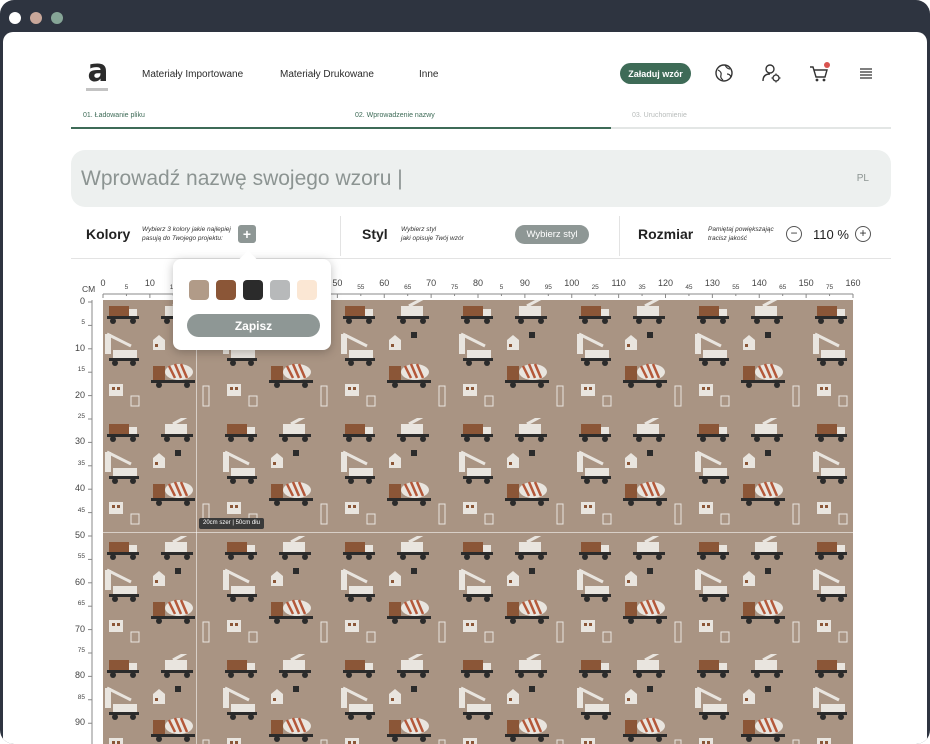 The image size is (930, 744). I want to click on ruler-left-tick-label: 10, so click(79, 347).